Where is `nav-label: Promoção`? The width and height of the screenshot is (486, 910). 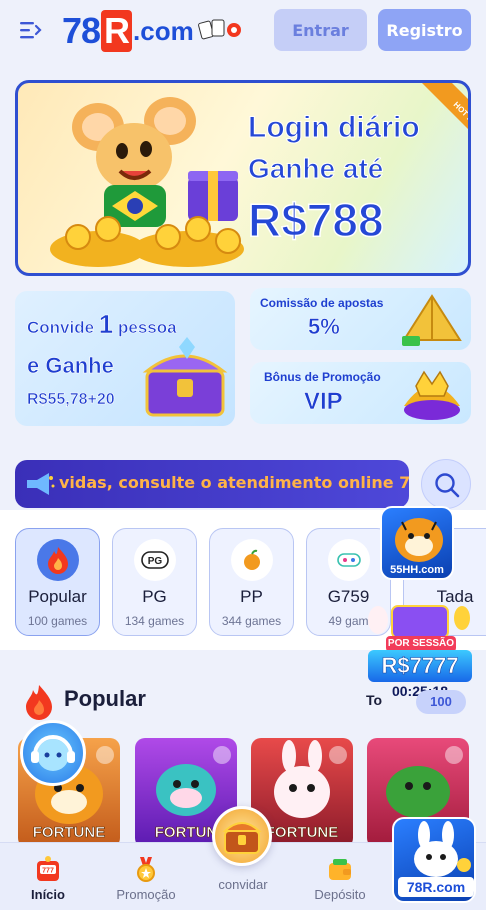 nav-label: Promoção is located at coordinates (146, 894).